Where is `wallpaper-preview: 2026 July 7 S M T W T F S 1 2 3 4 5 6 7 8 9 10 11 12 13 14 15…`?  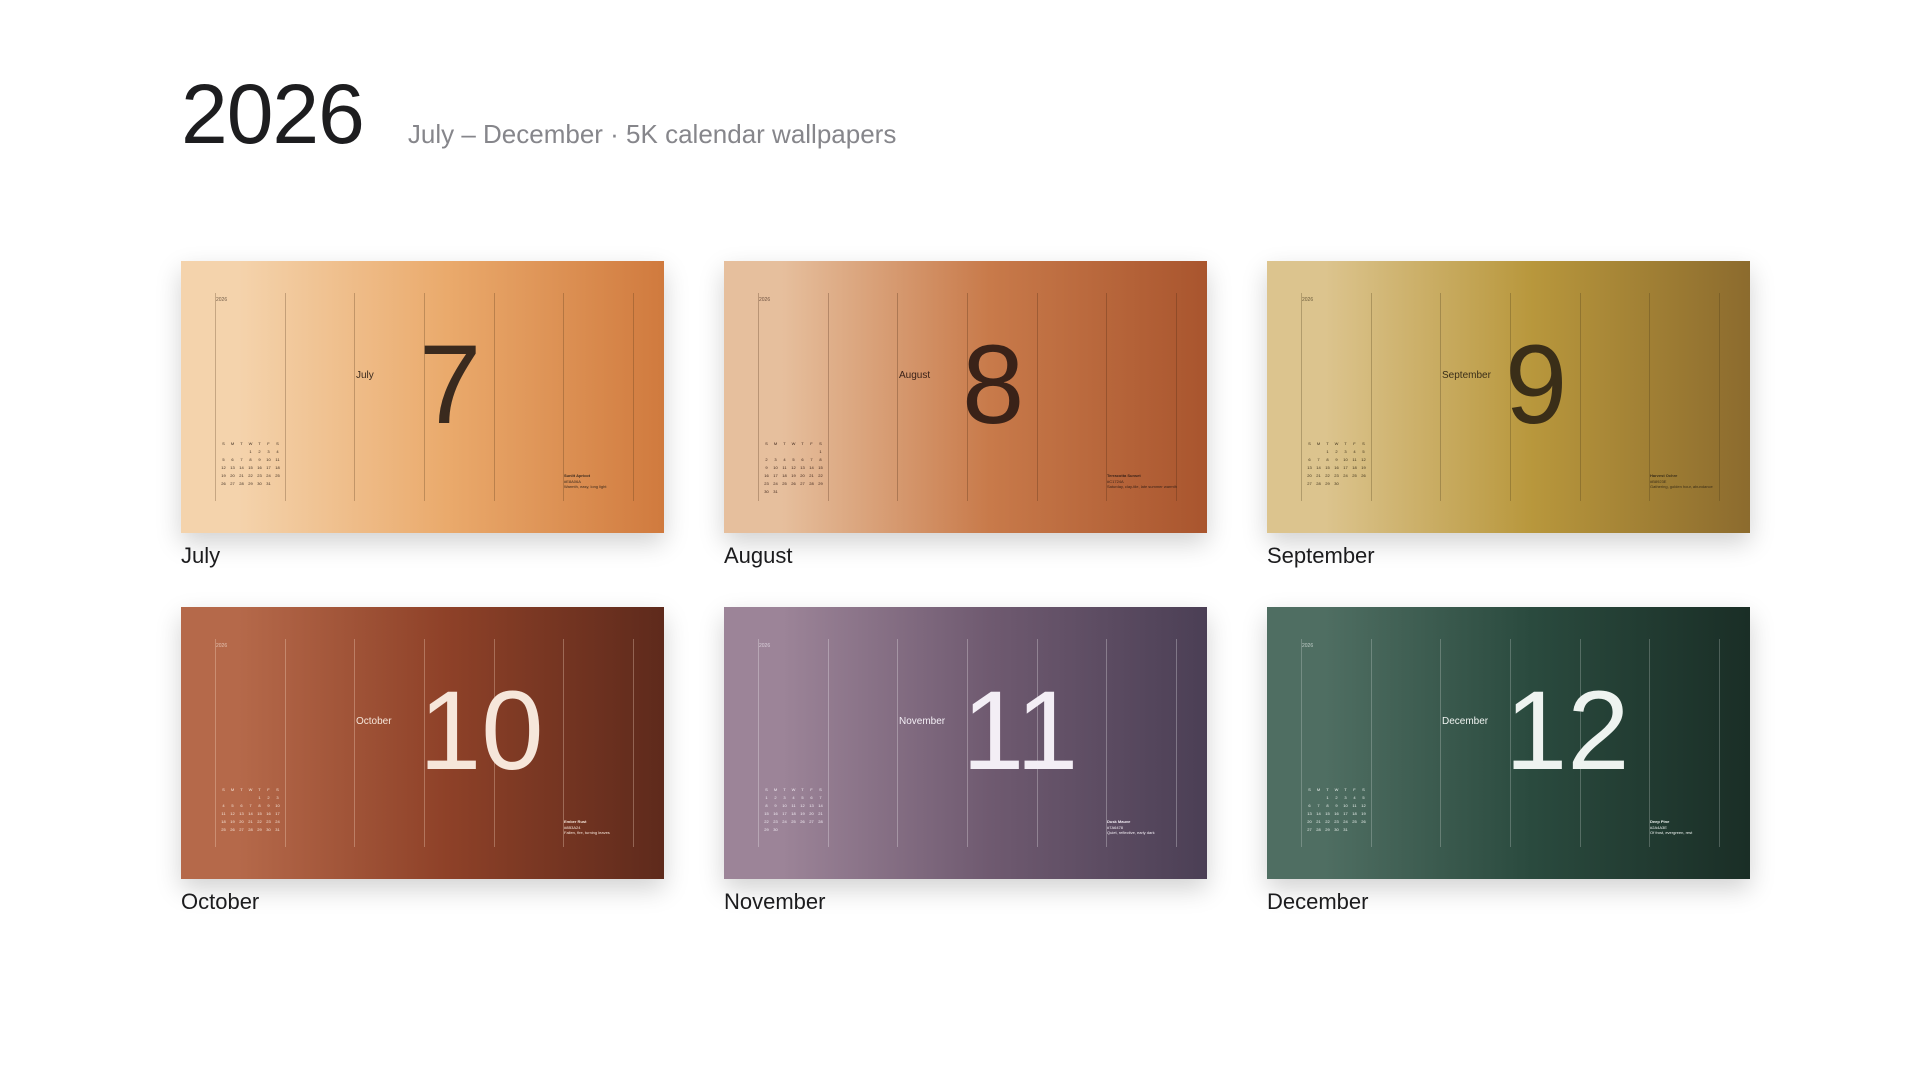 wallpaper-preview: 2026 July 7 S M T W T F S 1 2 3 4 5 6 7 8 9 10 11 12 13 14 15… is located at coordinates (422, 397).